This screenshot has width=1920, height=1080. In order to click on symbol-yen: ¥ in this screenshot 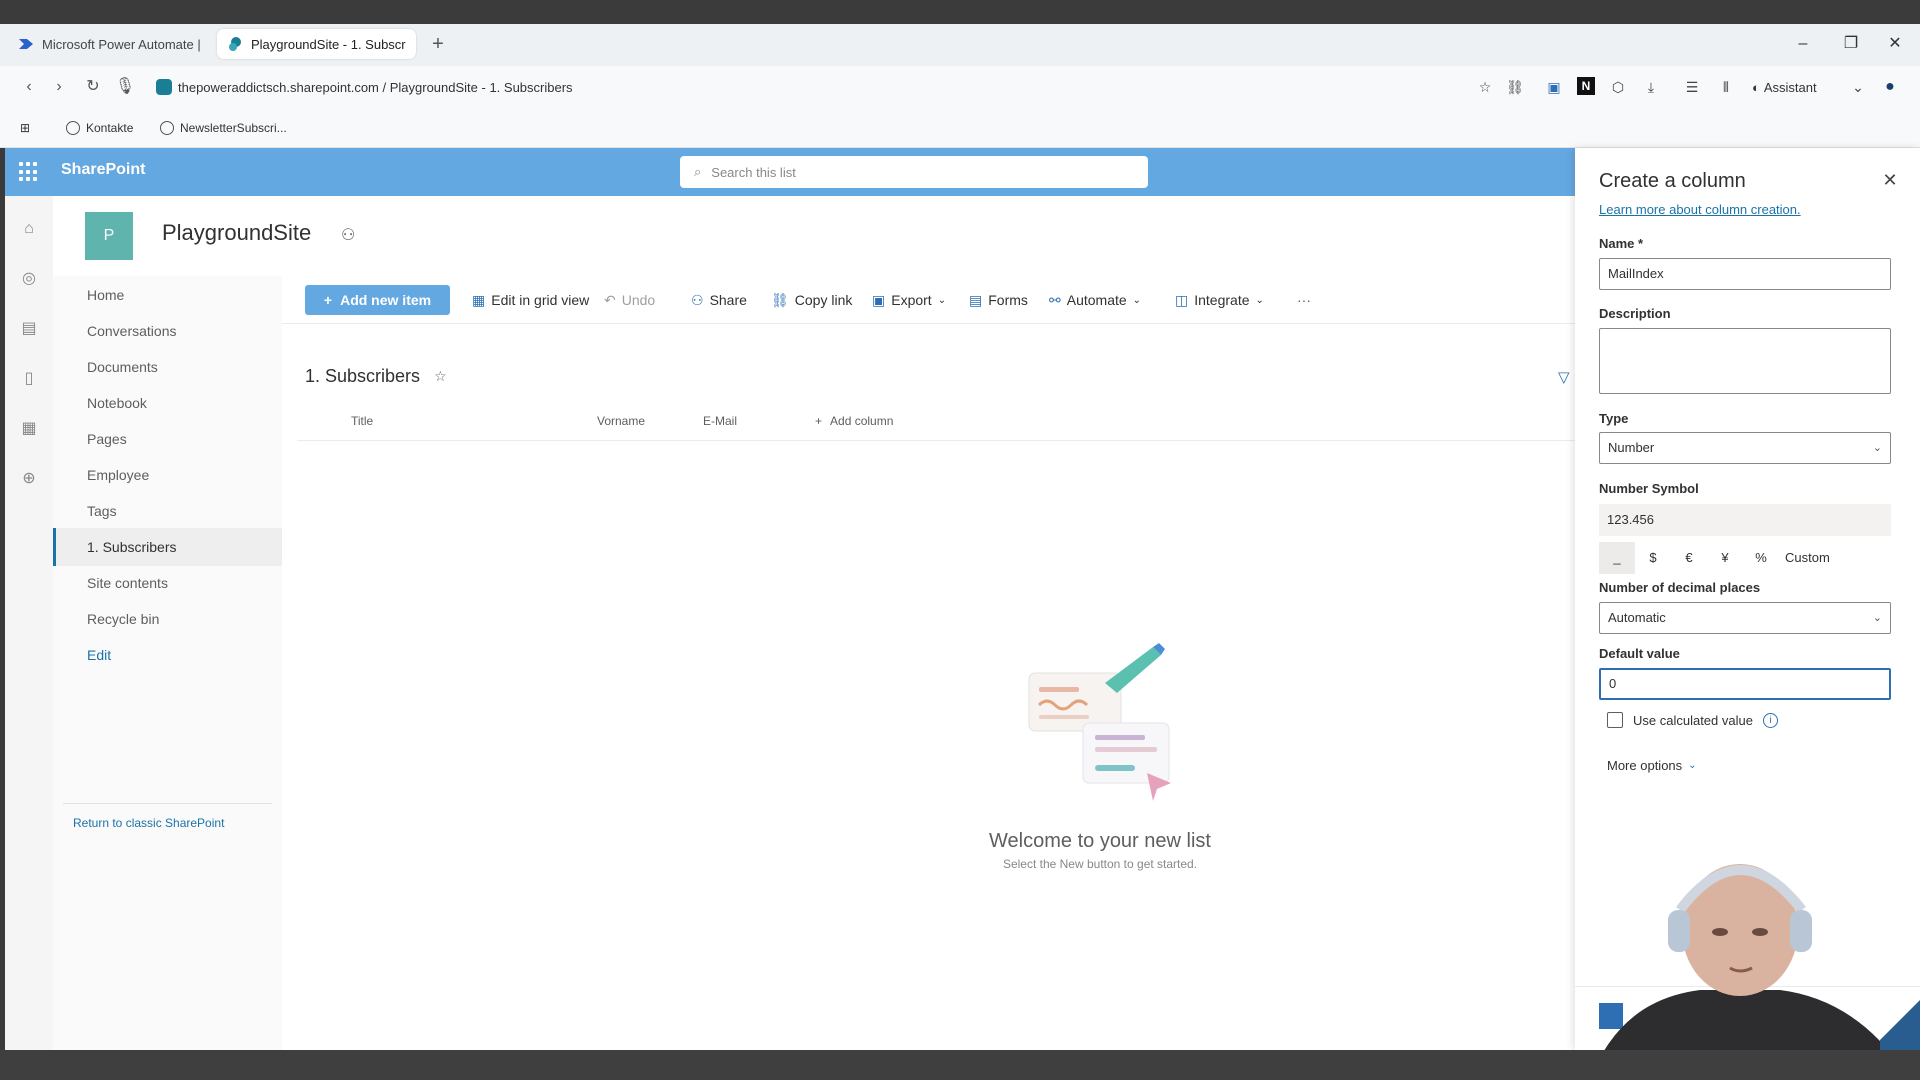, I will do `click(1725, 558)`.